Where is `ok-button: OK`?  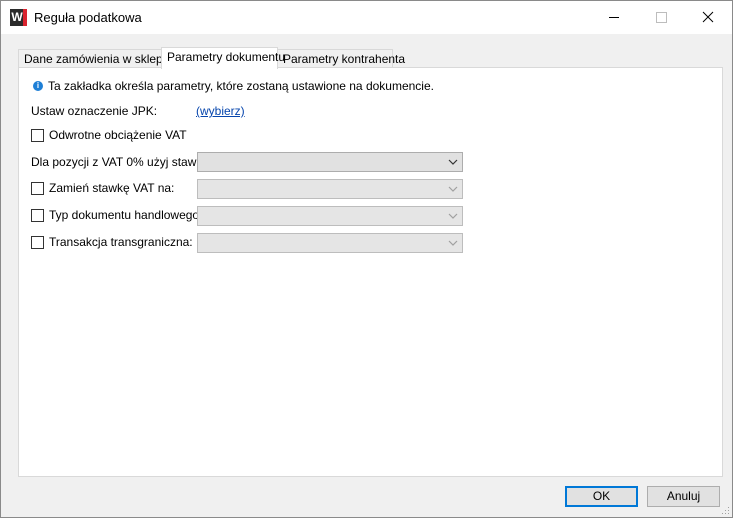 ok-button: OK is located at coordinates (601, 496).